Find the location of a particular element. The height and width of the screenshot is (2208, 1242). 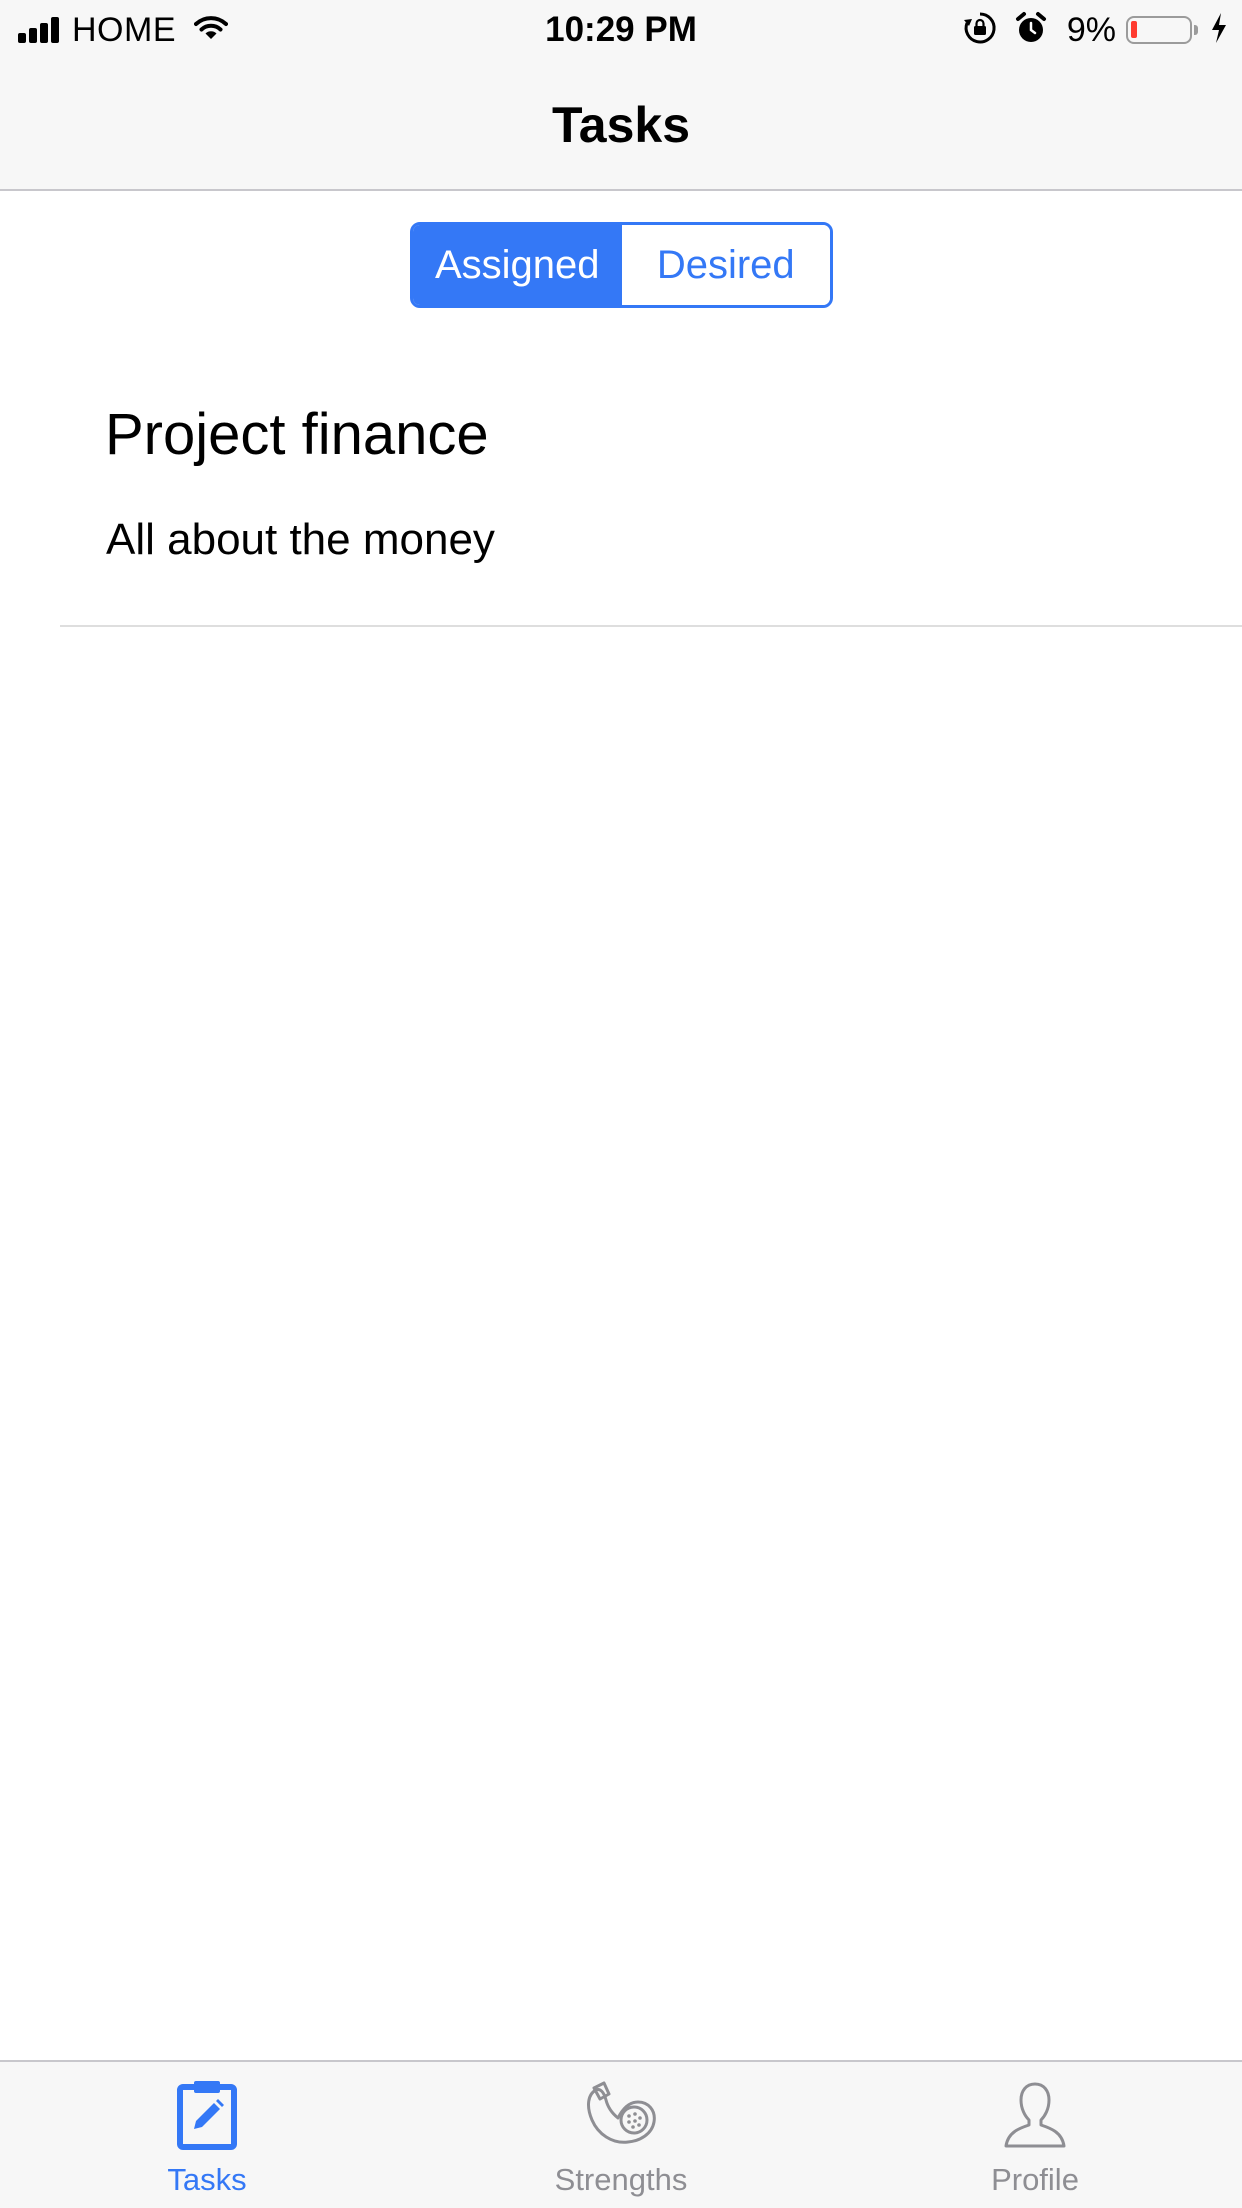

tab-profile: Profile is located at coordinates (1035, 2135).